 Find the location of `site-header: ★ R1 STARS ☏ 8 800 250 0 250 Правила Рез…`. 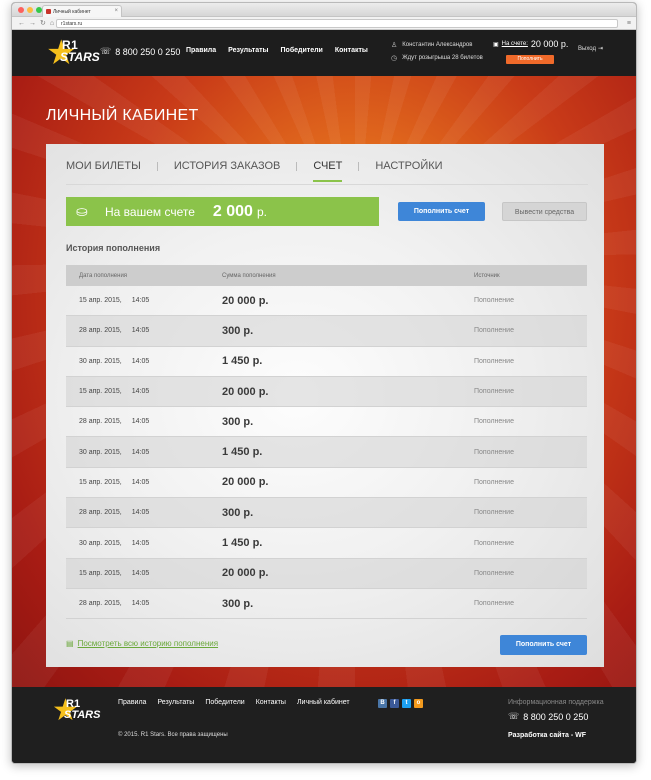

site-header: ★ R1 STARS ☏ 8 800 250 0 250 Правила Рез… is located at coordinates (324, 53).